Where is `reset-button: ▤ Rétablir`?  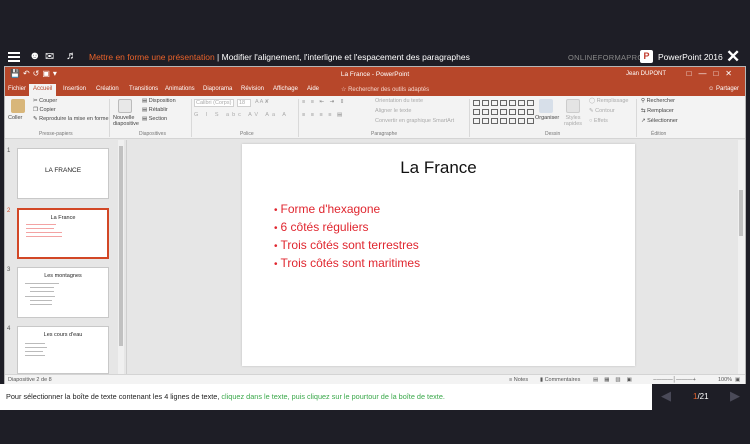
reset-button: ▤ Rétablir is located at coordinates (155, 110).